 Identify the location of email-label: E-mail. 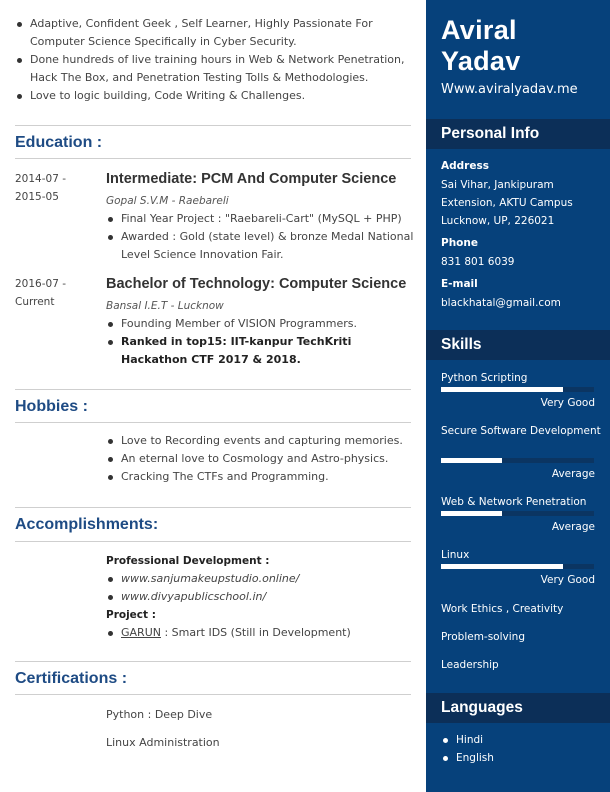
(459, 284).